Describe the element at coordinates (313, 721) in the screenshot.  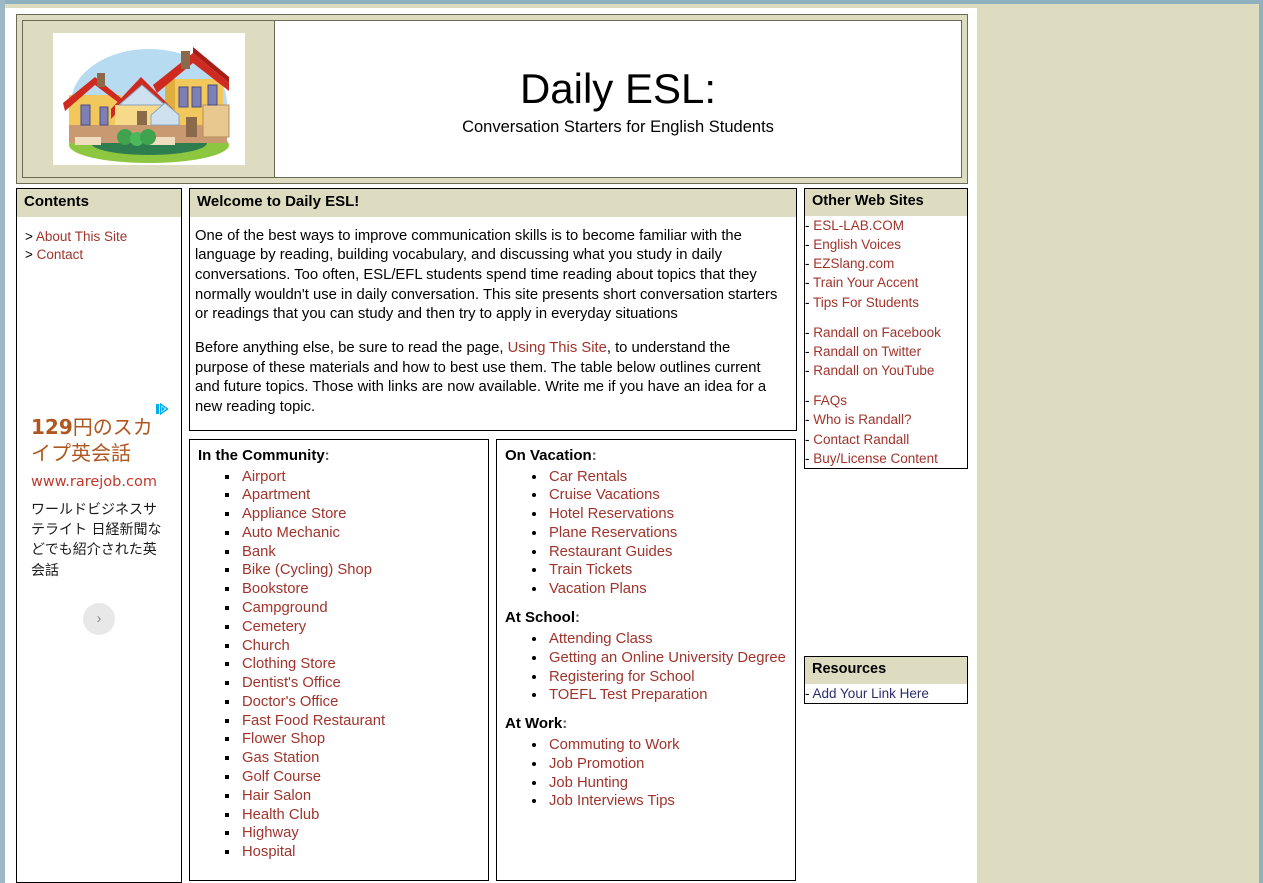
I see `topic-link: Fast Food Restaurant` at that location.